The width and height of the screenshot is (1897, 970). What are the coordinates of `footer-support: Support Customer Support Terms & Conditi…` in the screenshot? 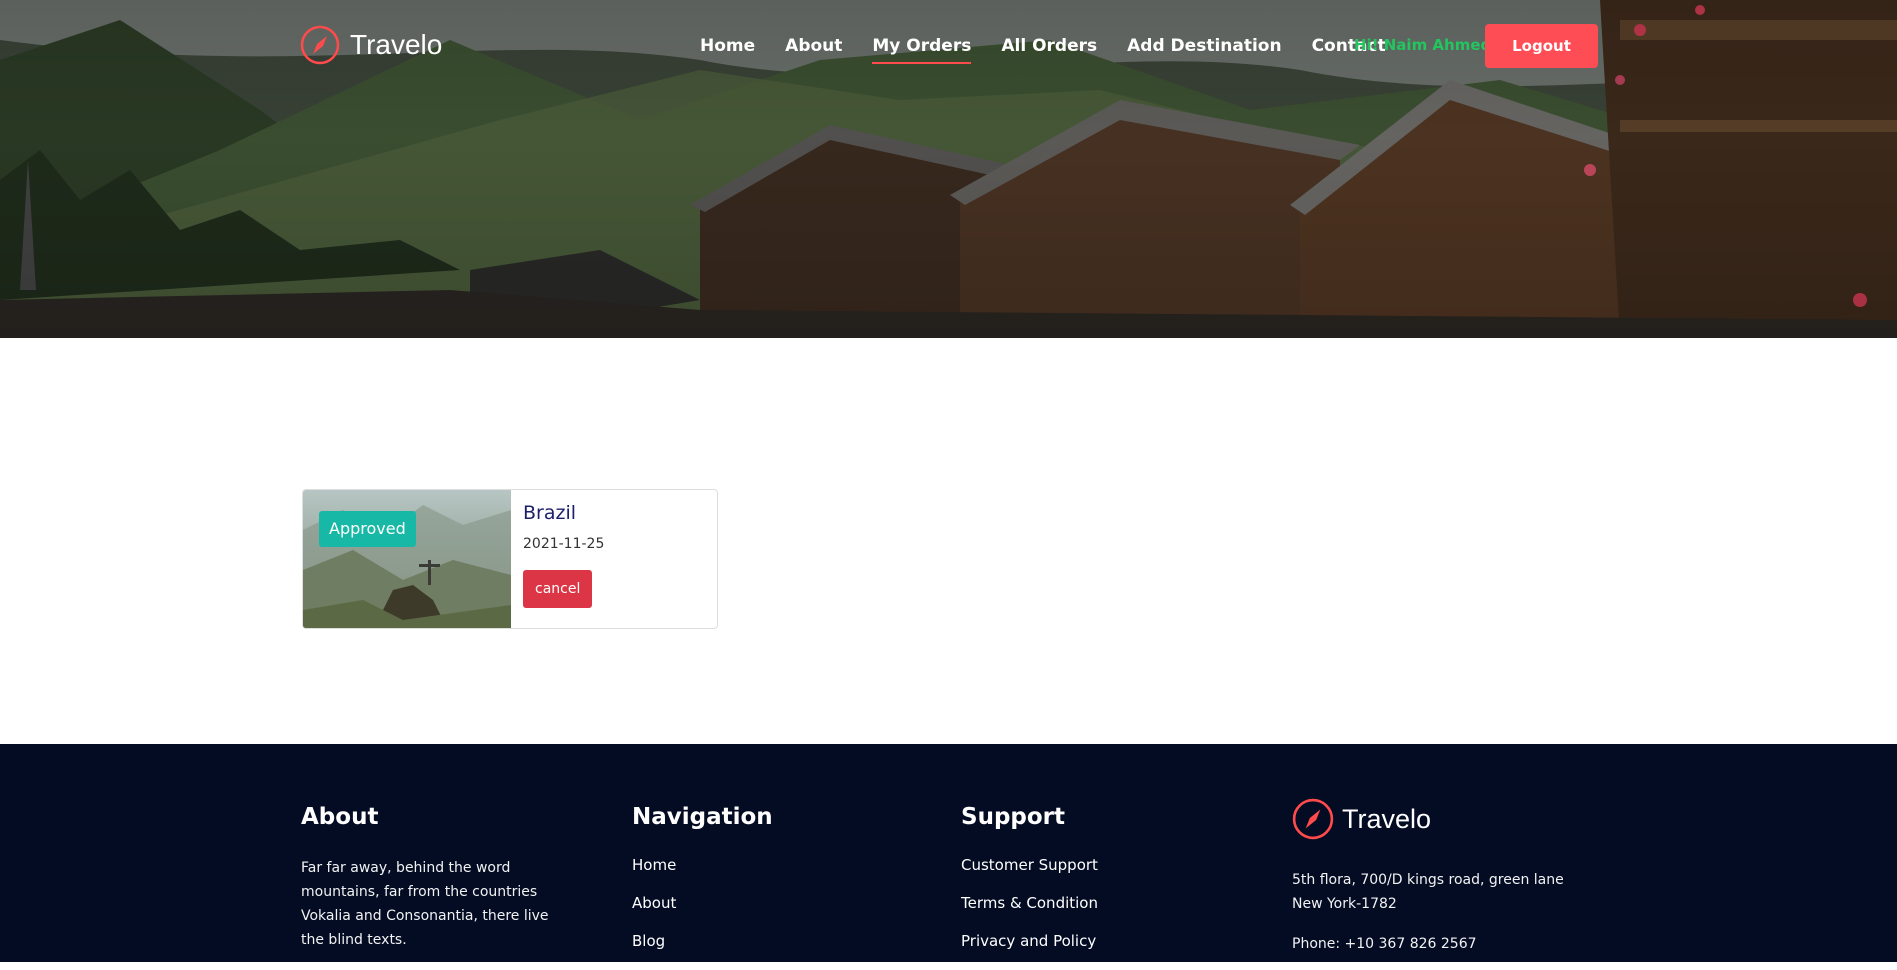 It's located at (1081, 887).